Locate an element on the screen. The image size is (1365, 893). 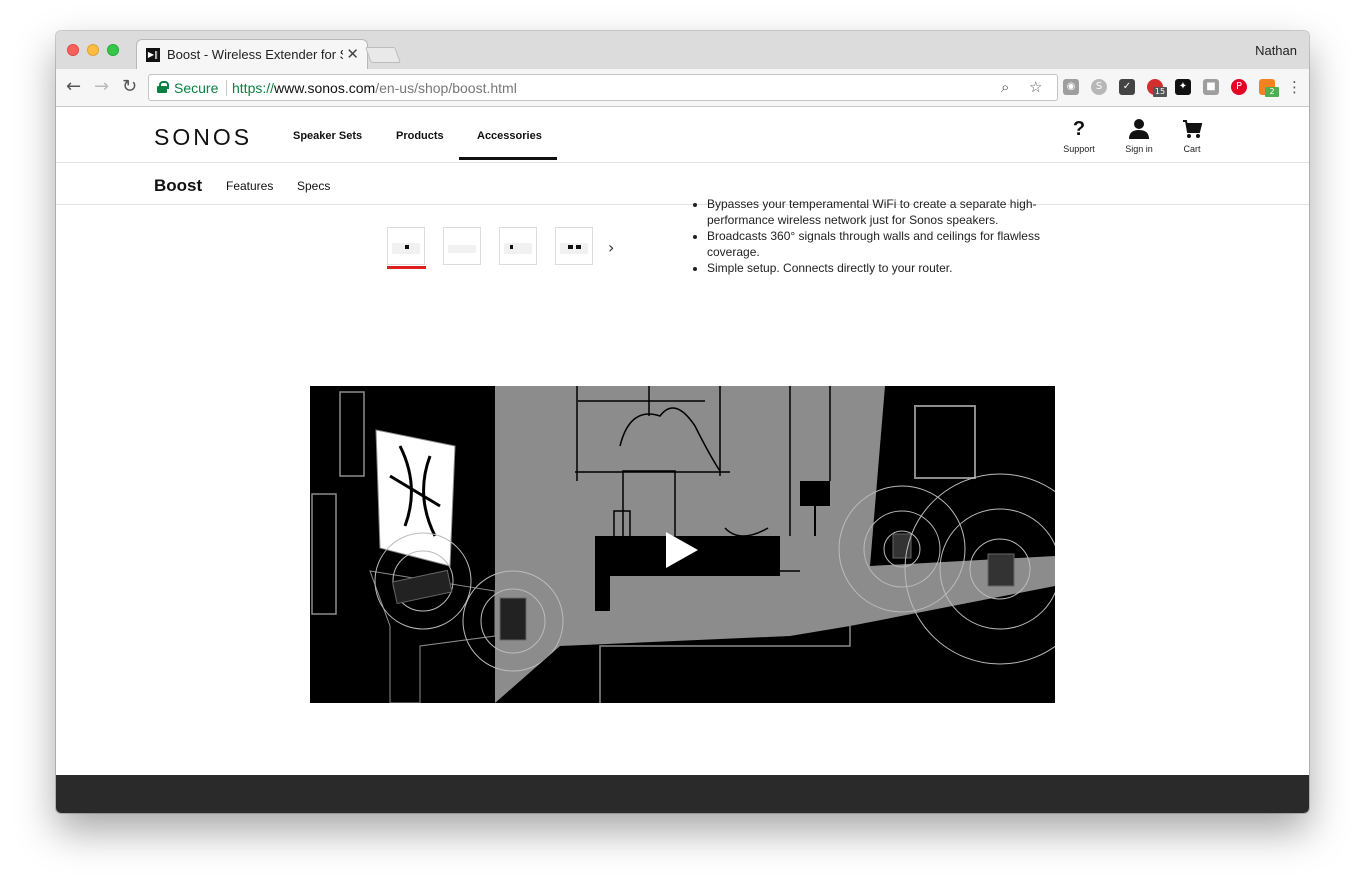
url-path: /en-us/shop/boost.html is located at coordinates (446, 88).